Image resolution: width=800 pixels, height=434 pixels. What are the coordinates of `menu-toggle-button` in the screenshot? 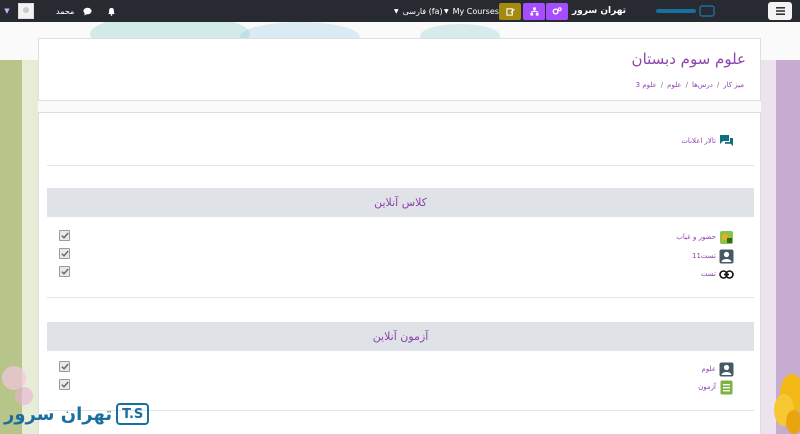 It's located at (780, 11).